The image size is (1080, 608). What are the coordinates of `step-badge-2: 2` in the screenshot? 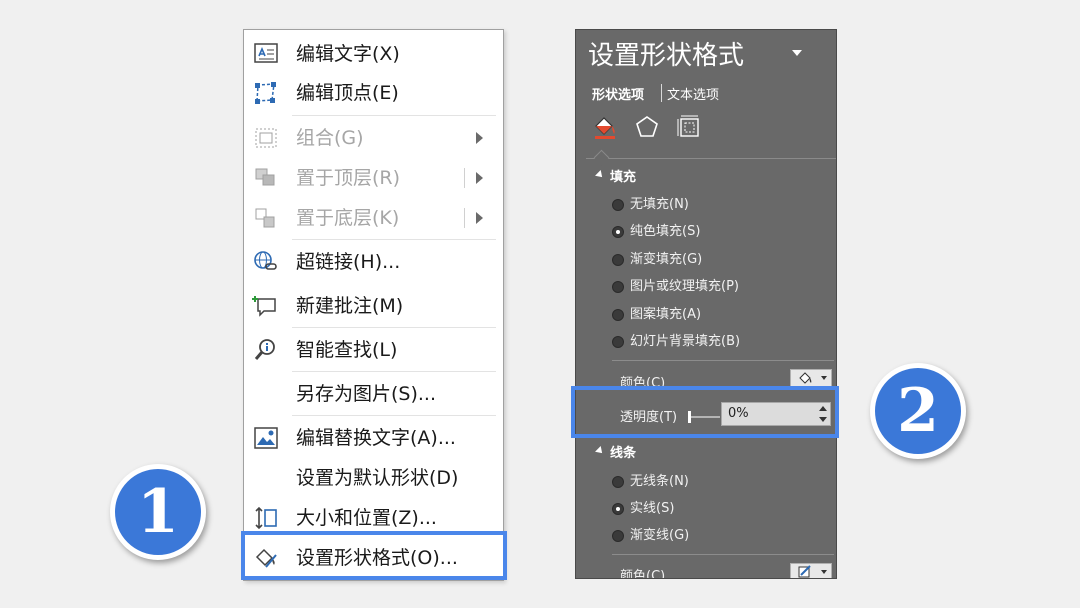 It's located at (918, 411).